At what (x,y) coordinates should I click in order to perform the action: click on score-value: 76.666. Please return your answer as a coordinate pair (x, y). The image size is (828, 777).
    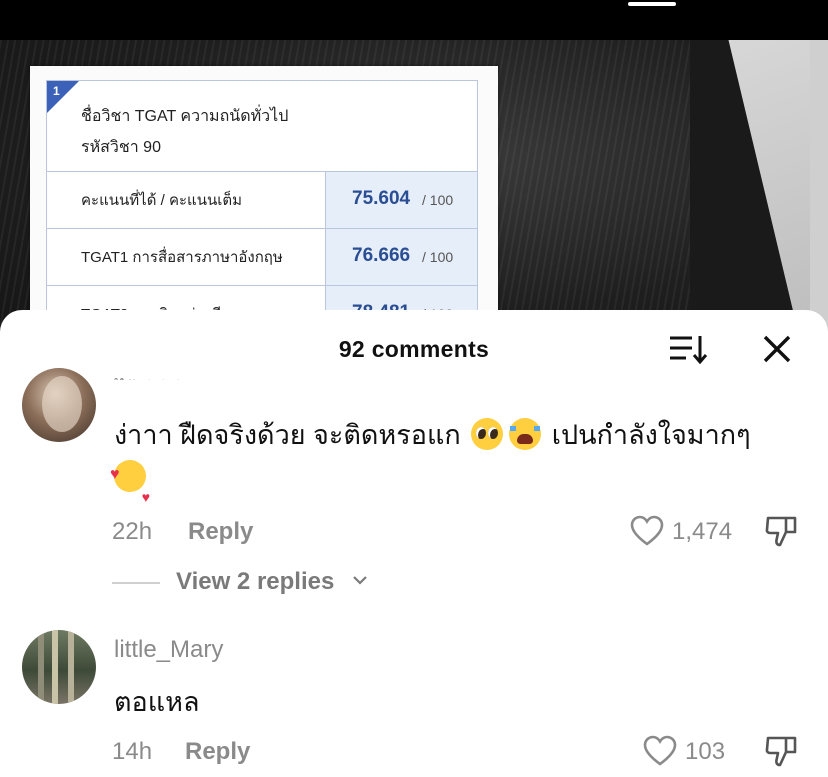
    Looking at the image, I should click on (381, 255).